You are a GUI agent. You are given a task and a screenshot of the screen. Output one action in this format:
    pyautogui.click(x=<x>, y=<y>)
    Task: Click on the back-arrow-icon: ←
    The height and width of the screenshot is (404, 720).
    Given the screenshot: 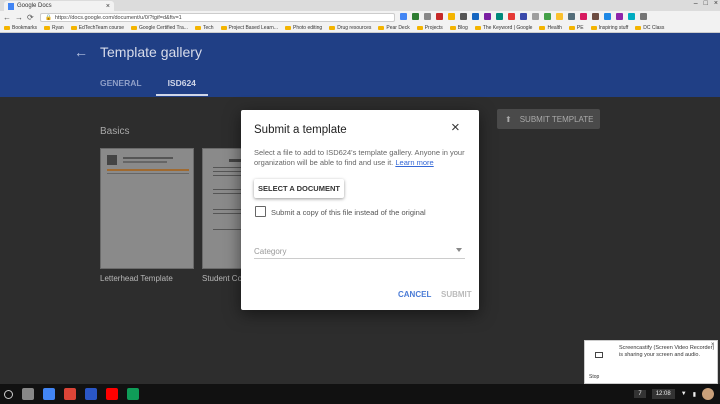 What is the action you would take?
    pyautogui.click(x=81, y=52)
    